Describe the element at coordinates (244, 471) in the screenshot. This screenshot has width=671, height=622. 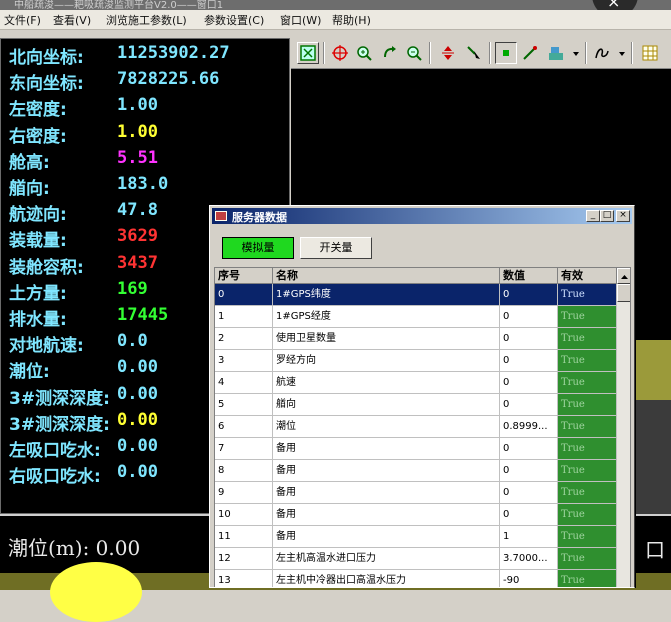
I see `cell-index: 8` at that location.